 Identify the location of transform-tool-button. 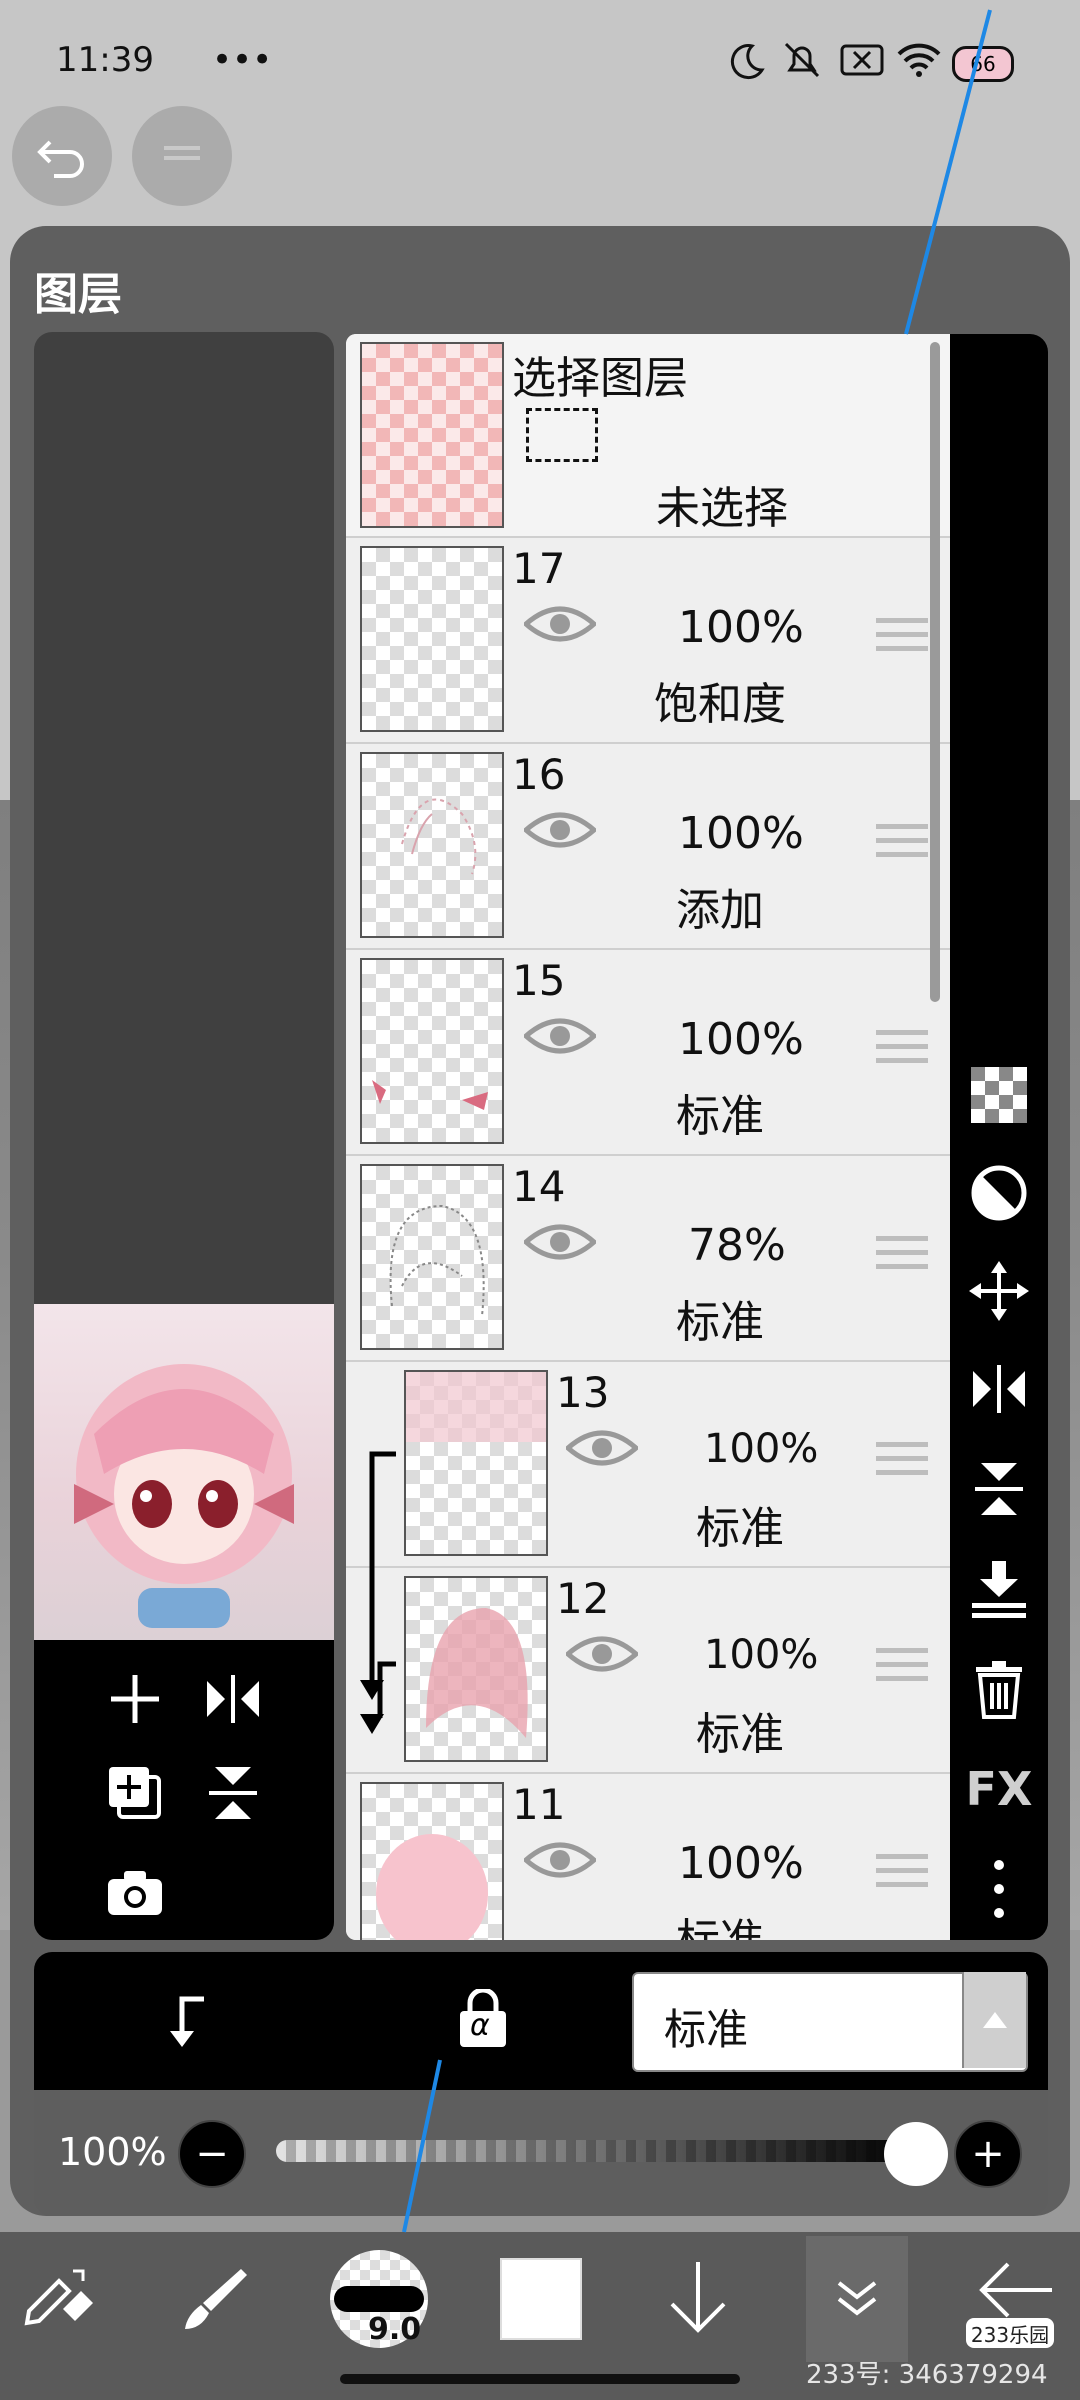
(60, 2298).